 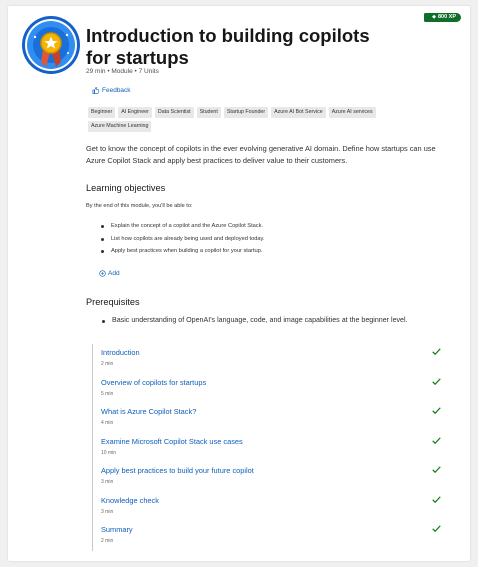 I want to click on xp-badge: ◆ 800 XP, so click(x=442, y=17).